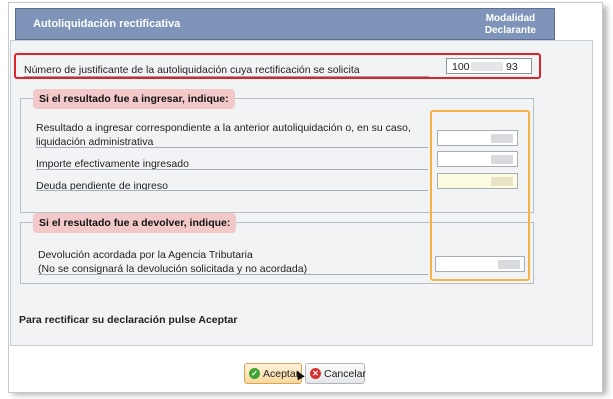 The width and height of the screenshot is (613, 399). I want to click on check-circle-icon: ✓, so click(254, 373).